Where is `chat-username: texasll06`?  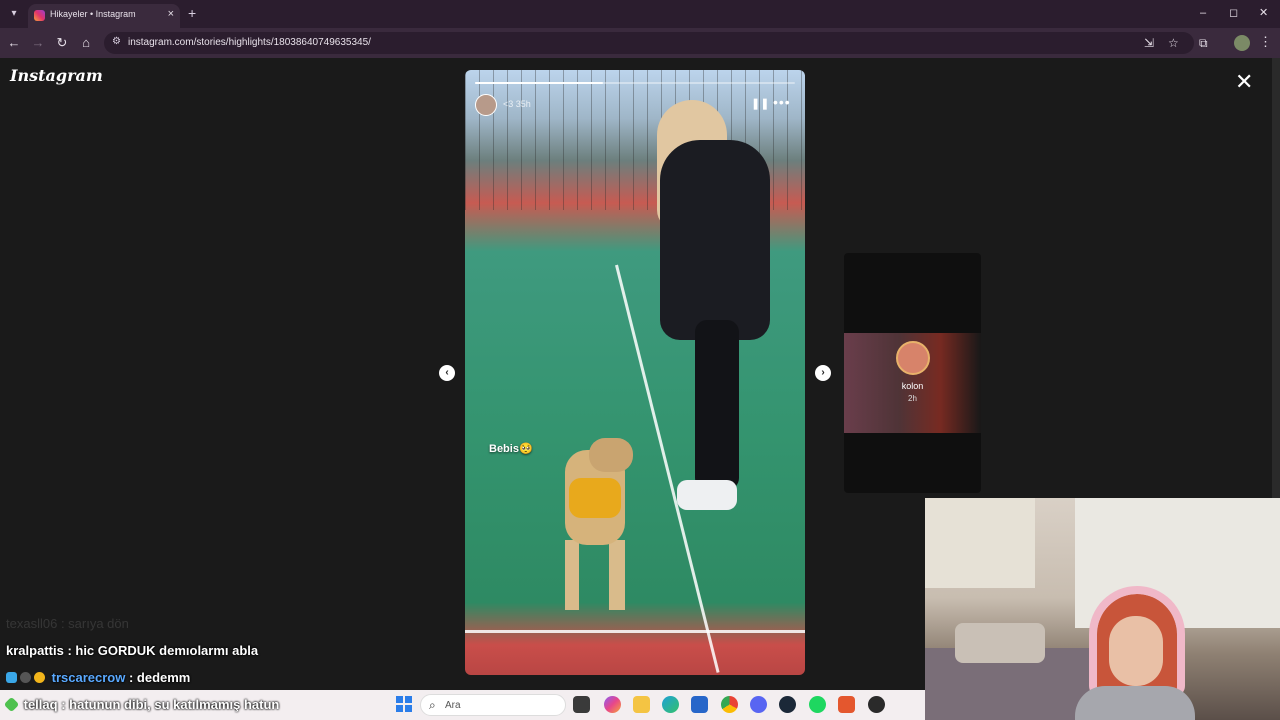 chat-username: texasll06 is located at coordinates (32, 623).